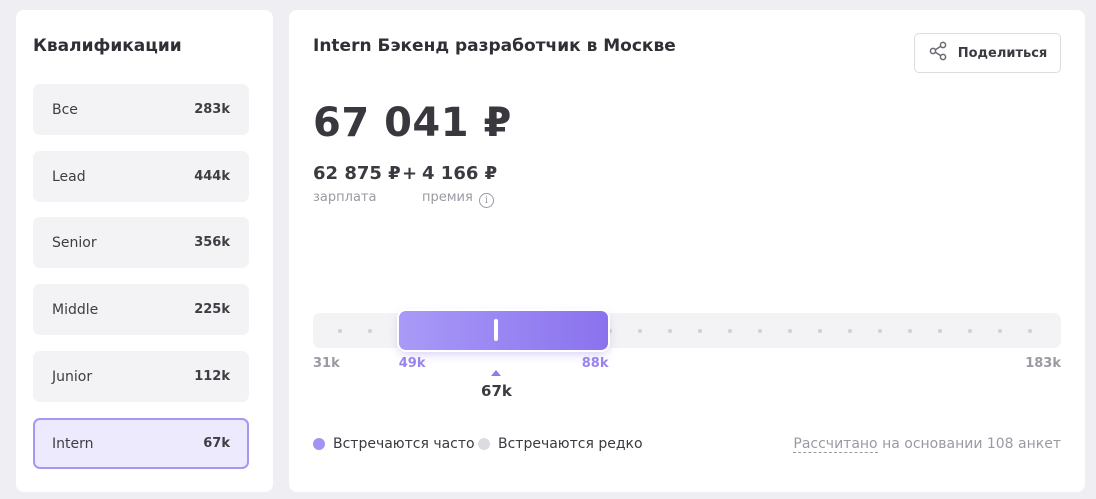  Describe the element at coordinates (72, 376) in the screenshot. I see `qualification-label: Junior` at that location.